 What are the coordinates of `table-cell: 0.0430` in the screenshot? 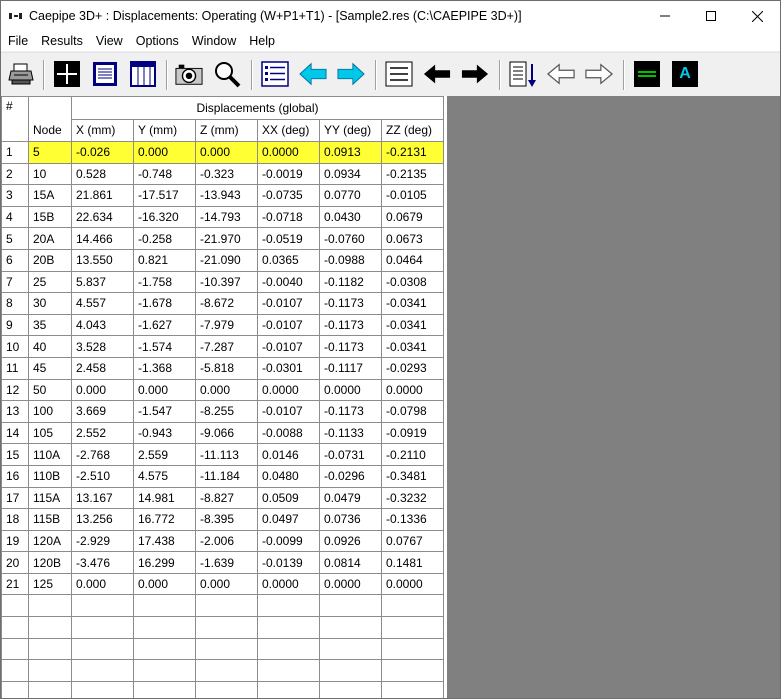 It's located at (350, 217).